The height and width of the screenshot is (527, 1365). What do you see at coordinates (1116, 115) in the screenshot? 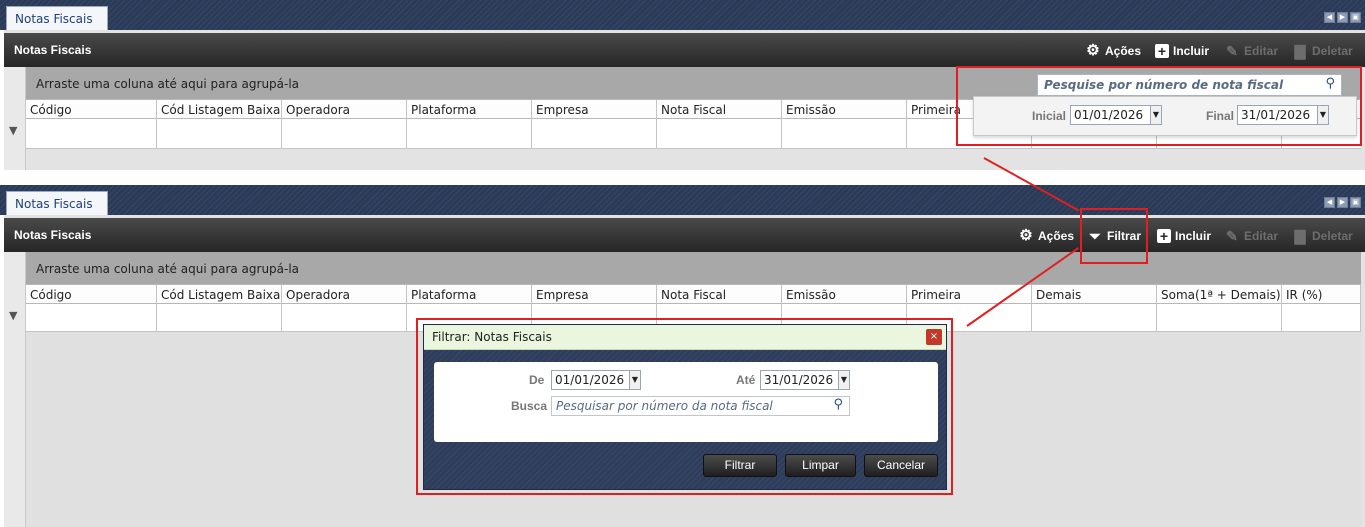
I see `initial-date-field: 01/01/2026 ▼` at bounding box center [1116, 115].